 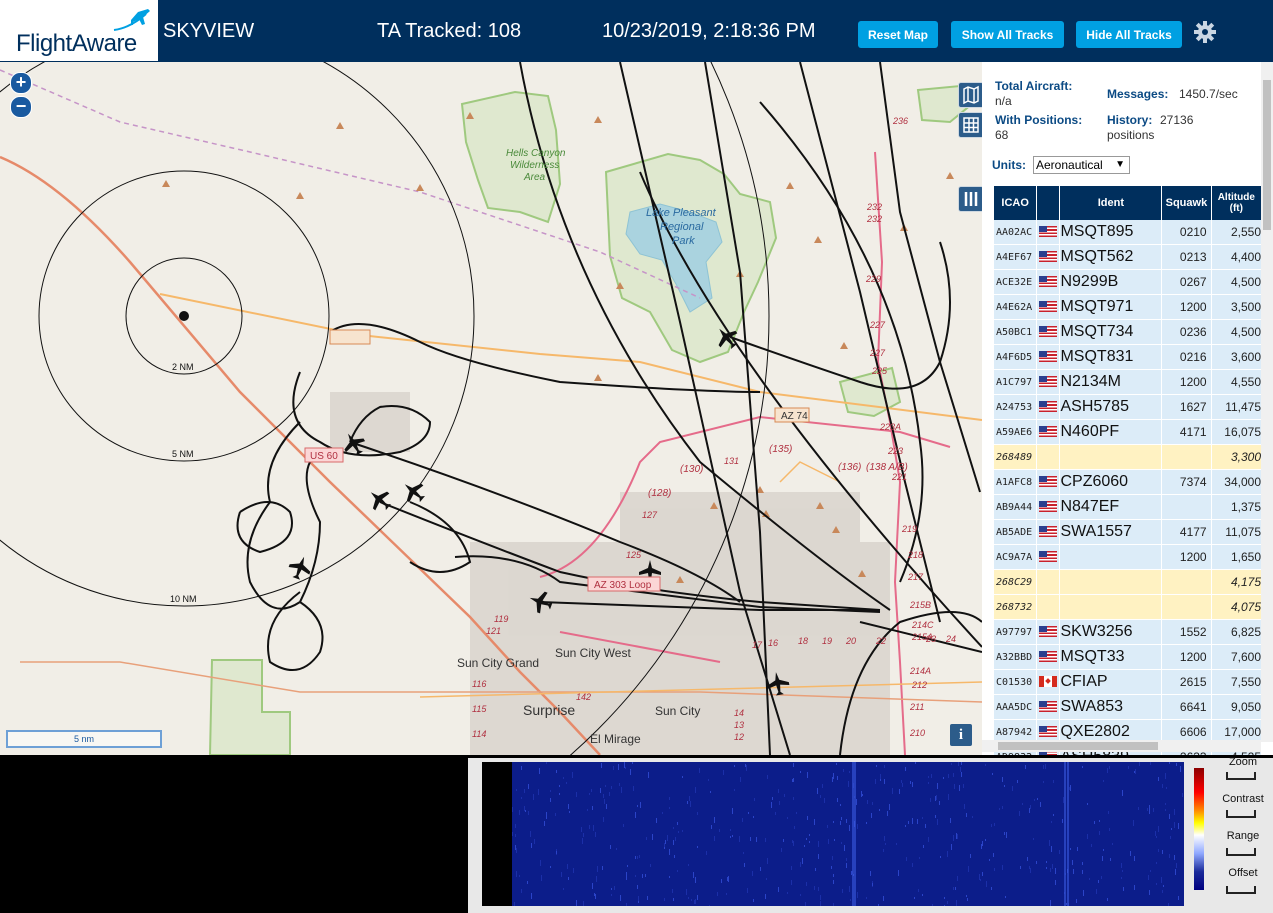 What do you see at coordinates (79, 30) in the screenshot?
I see `flightaware-logo: FlightAware` at bounding box center [79, 30].